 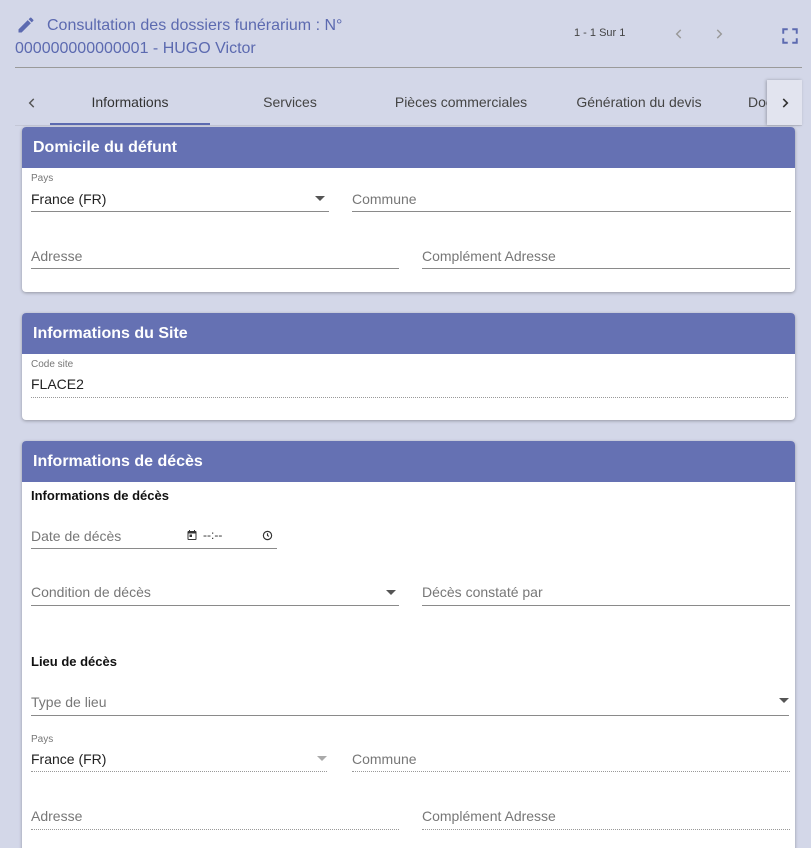 I want to click on lieu-deces-subtitle: Lieu de décès, so click(x=74, y=661).